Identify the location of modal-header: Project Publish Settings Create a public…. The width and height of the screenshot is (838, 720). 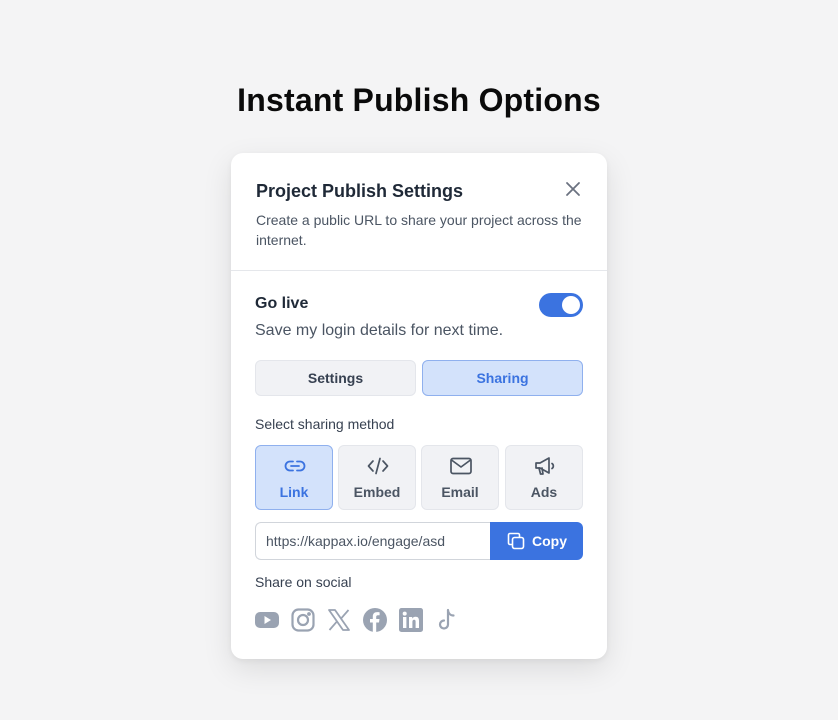
(419, 212).